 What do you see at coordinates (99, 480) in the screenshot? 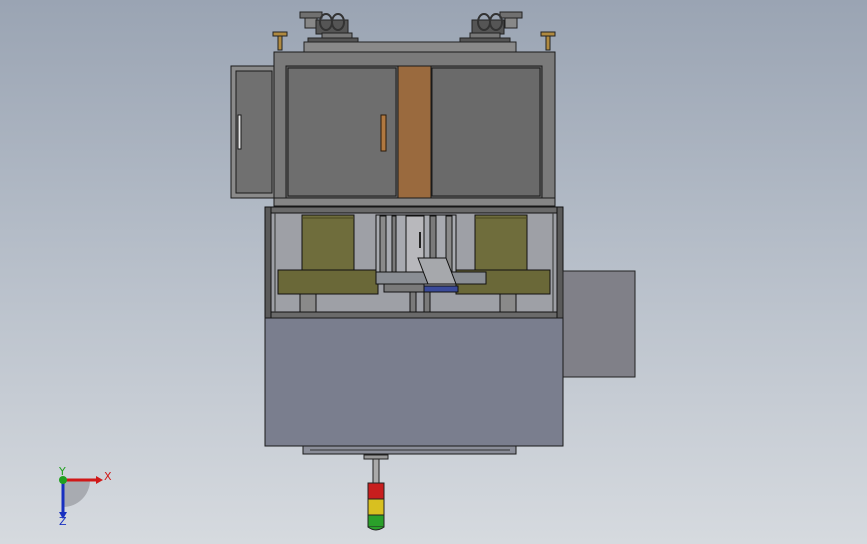
I see `x-axis-arrowhead` at bounding box center [99, 480].